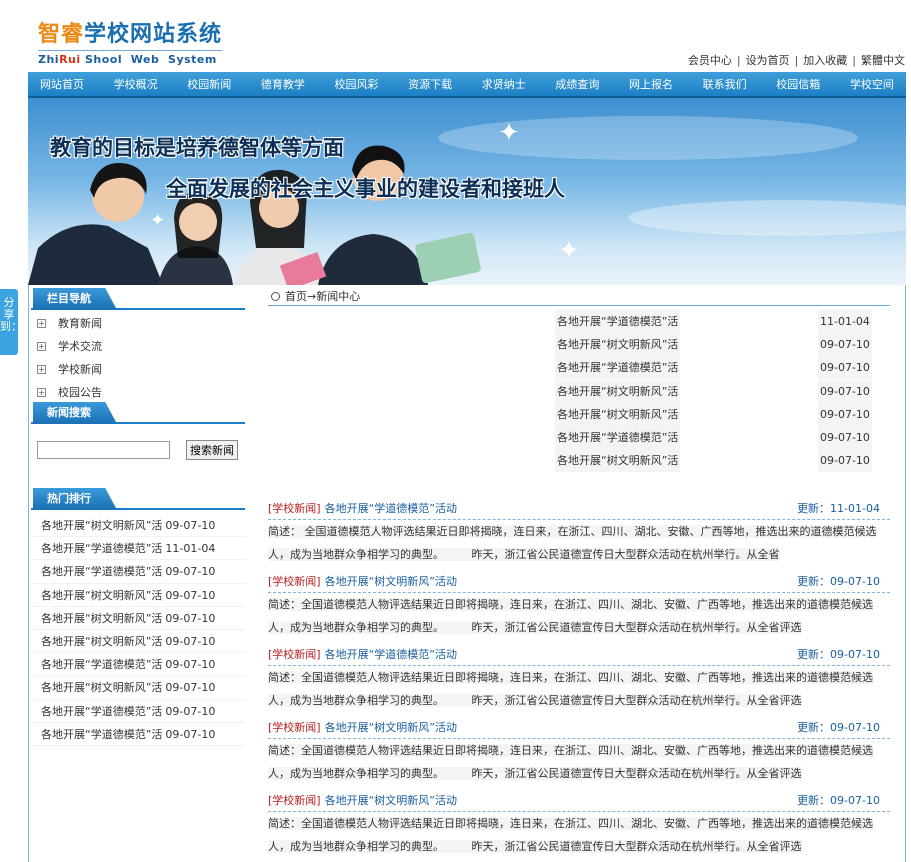 This screenshot has height=862, width=911. I want to click on list-item-date: 09-07-10, so click(845, 345).